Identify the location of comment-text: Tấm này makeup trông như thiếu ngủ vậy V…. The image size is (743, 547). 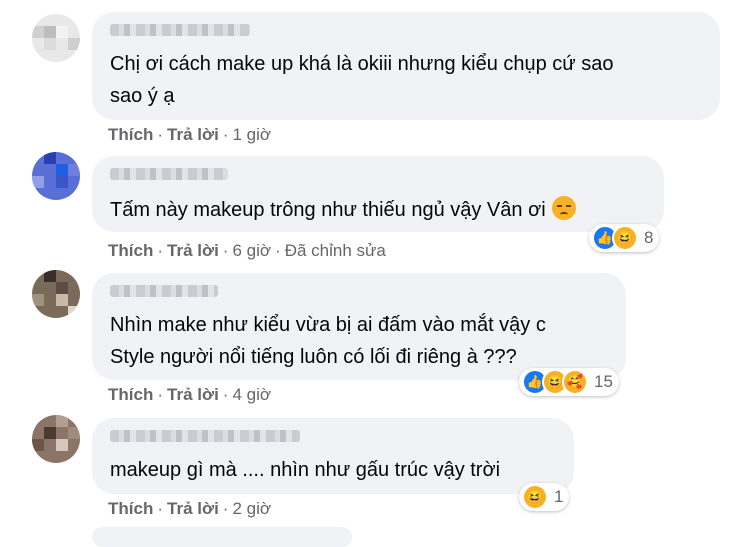
(379, 210).